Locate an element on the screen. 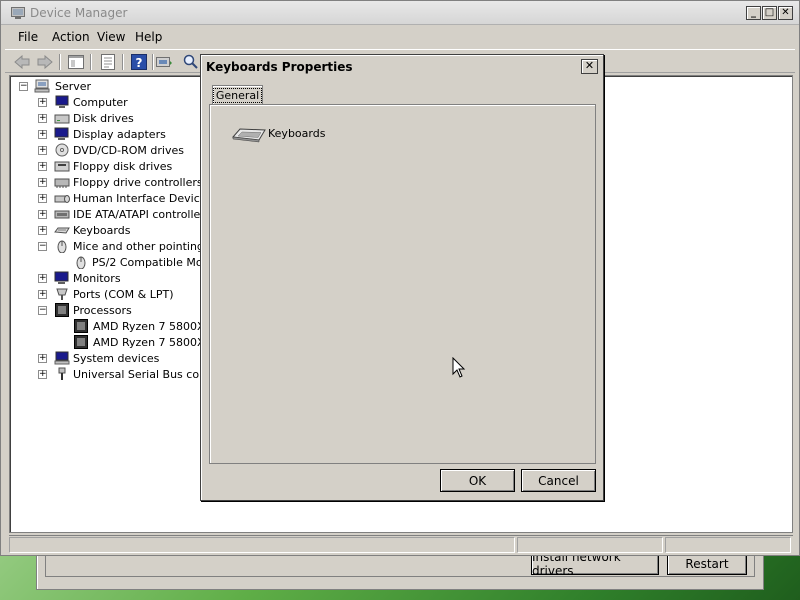 Image resolution: width=800 pixels, height=600 pixels. update-driver-icon is located at coordinates (164, 62).